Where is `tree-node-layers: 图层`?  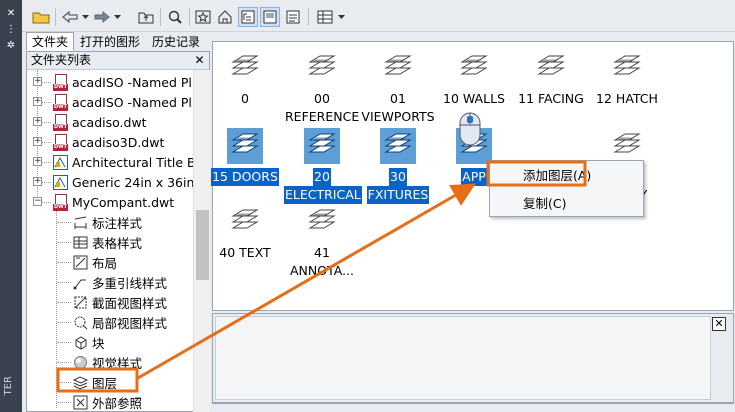 tree-node-layers: 图层 is located at coordinates (95, 382).